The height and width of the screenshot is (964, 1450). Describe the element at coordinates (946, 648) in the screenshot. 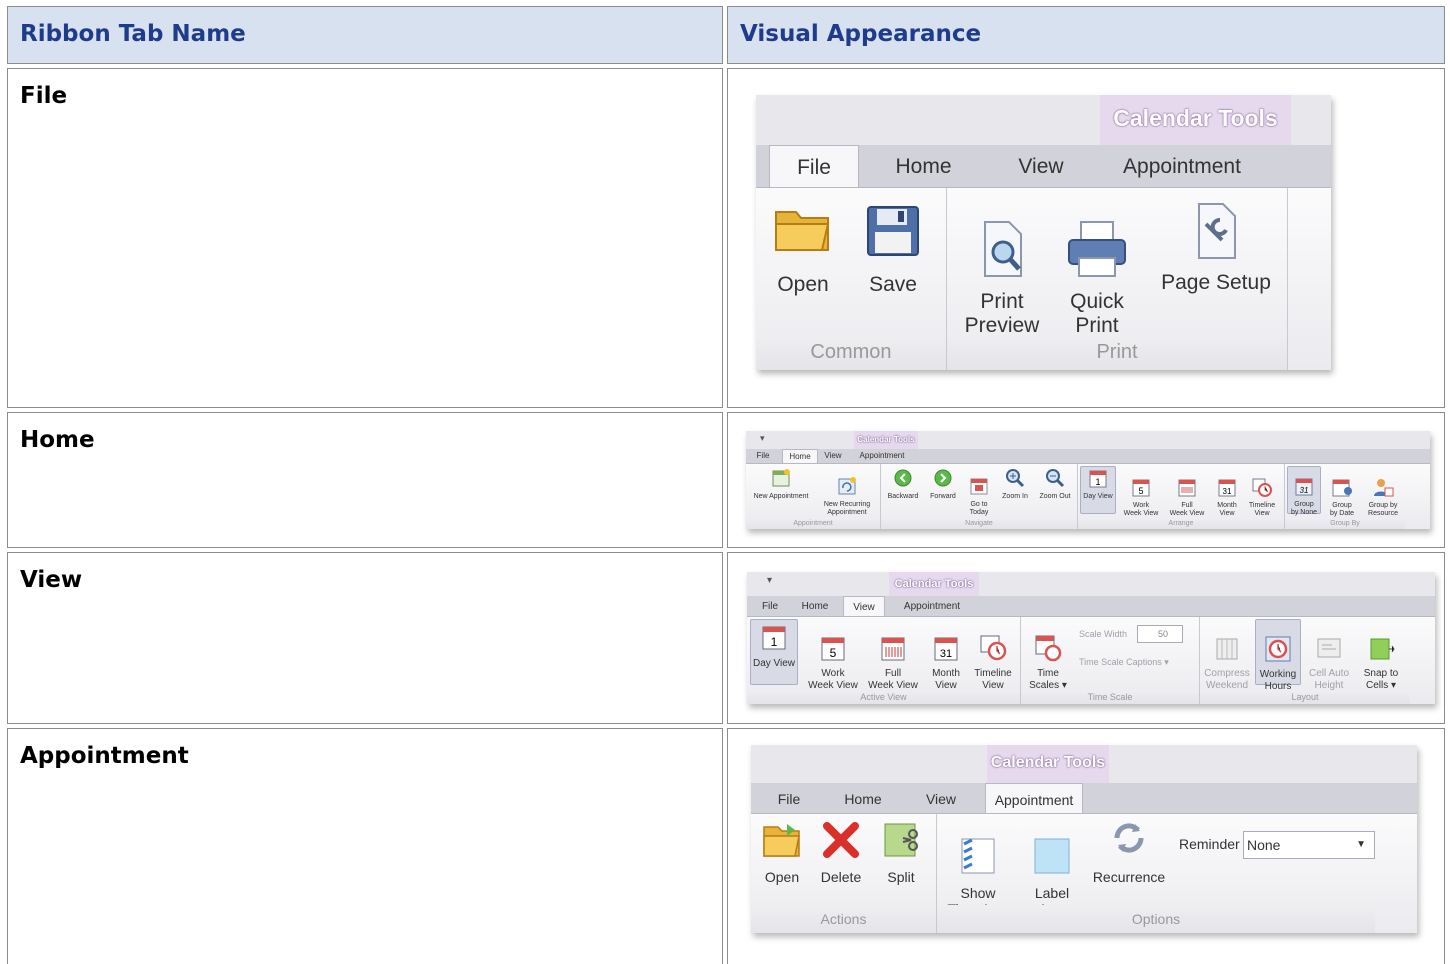

I see `calendar-icon: 31` at that location.